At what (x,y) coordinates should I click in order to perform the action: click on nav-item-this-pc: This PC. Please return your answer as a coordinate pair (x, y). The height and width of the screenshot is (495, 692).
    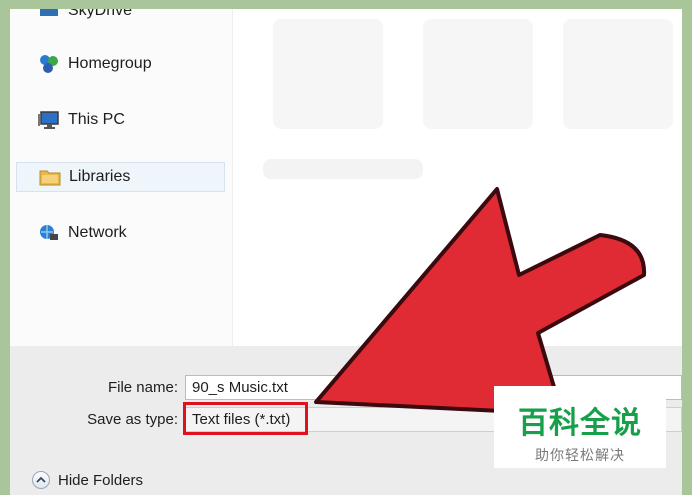
    Looking at the image, I should click on (120, 120).